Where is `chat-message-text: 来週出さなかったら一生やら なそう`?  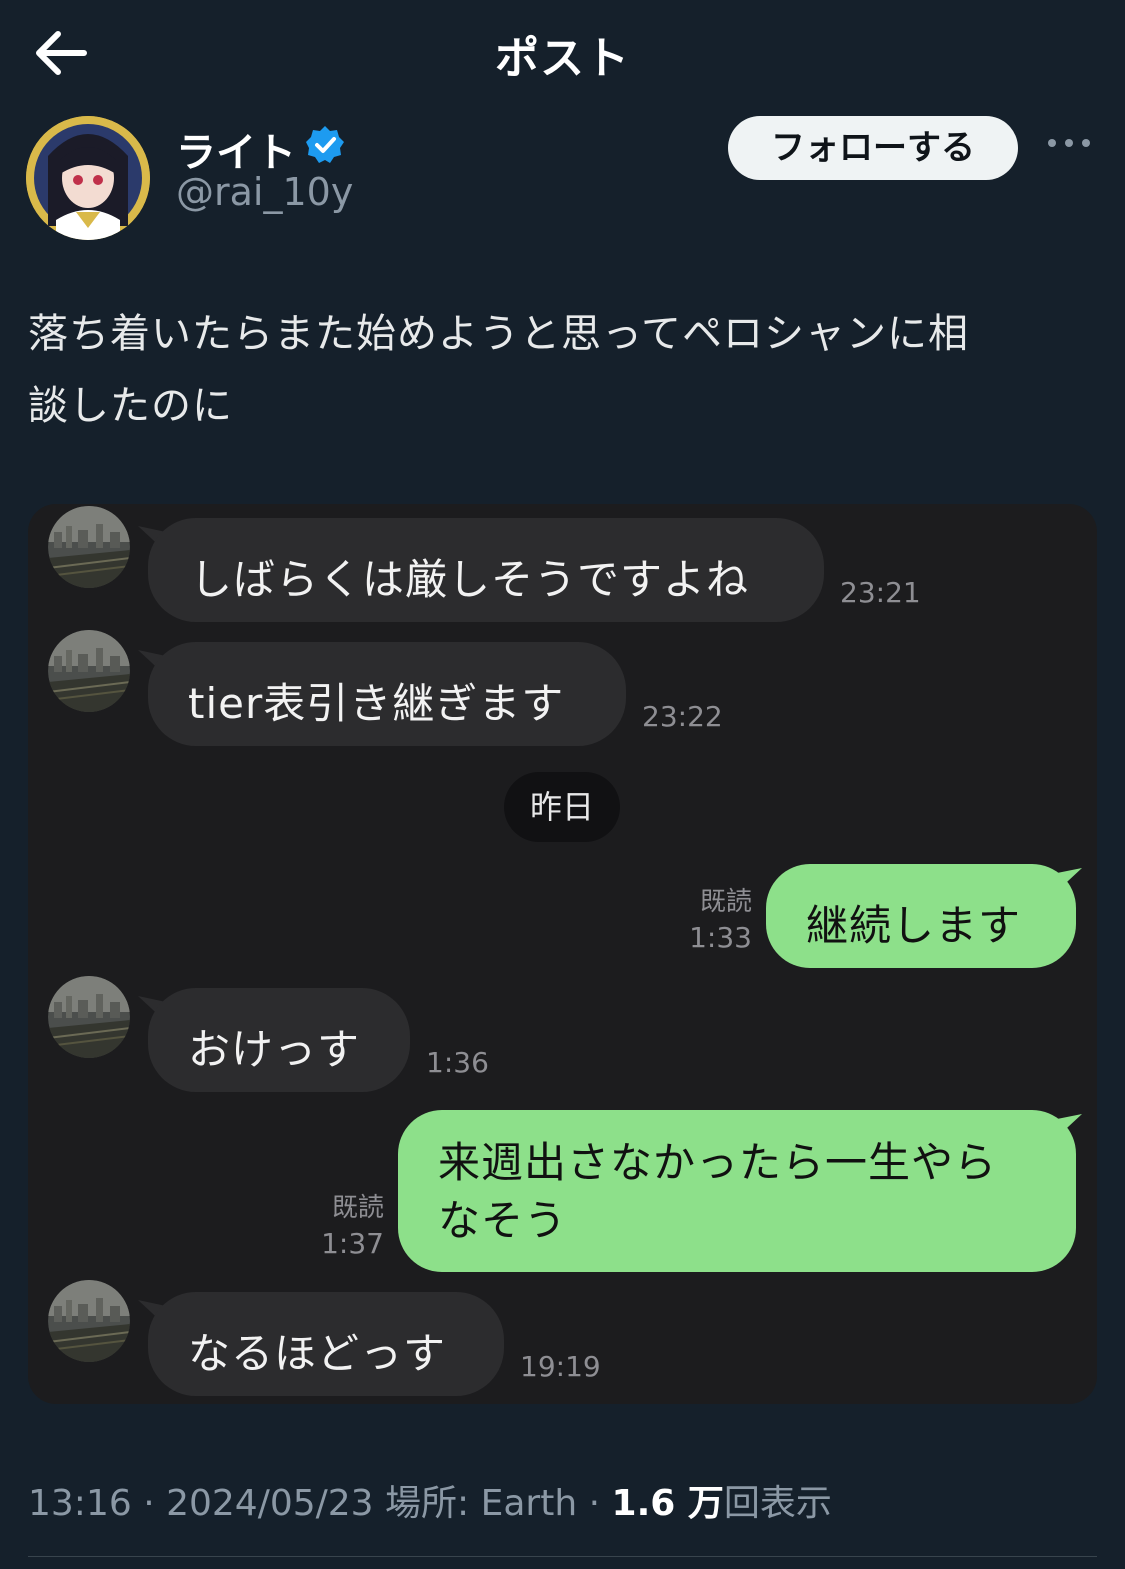
chat-message-text: 来週出さなかったら一生やら なそう is located at coordinates (717, 1192).